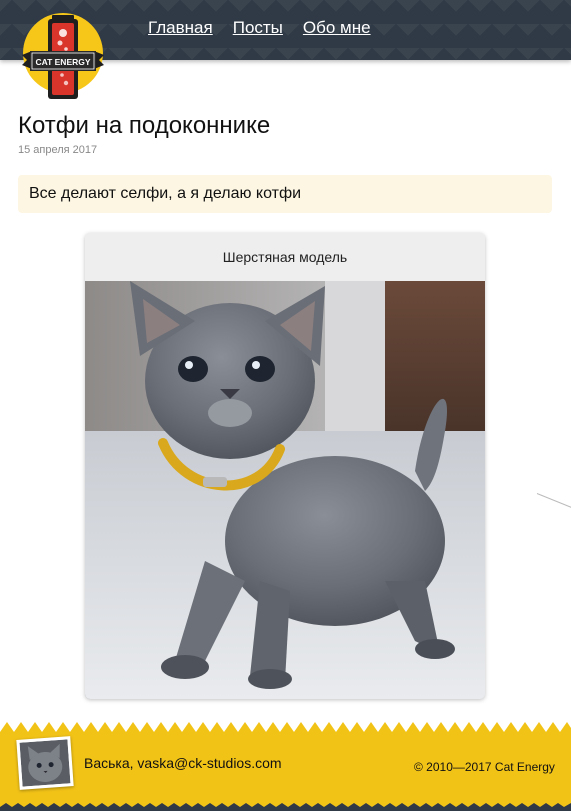 Image resolution: width=571 pixels, height=811 pixels. What do you see at coordinates (553, 501) in the screenshot?
I see `decorative-line` at bounding box center [553, 501].